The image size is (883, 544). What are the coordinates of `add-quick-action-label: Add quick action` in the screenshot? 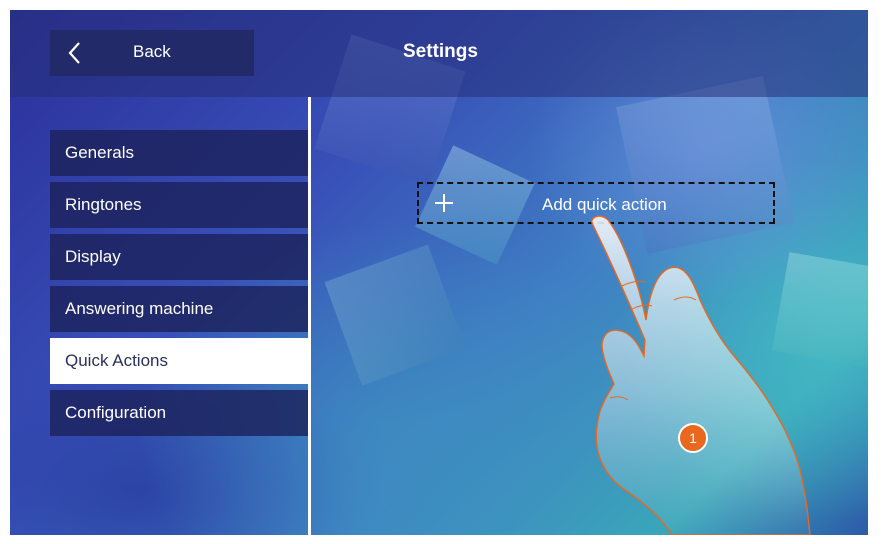 It's located at (604, 204).